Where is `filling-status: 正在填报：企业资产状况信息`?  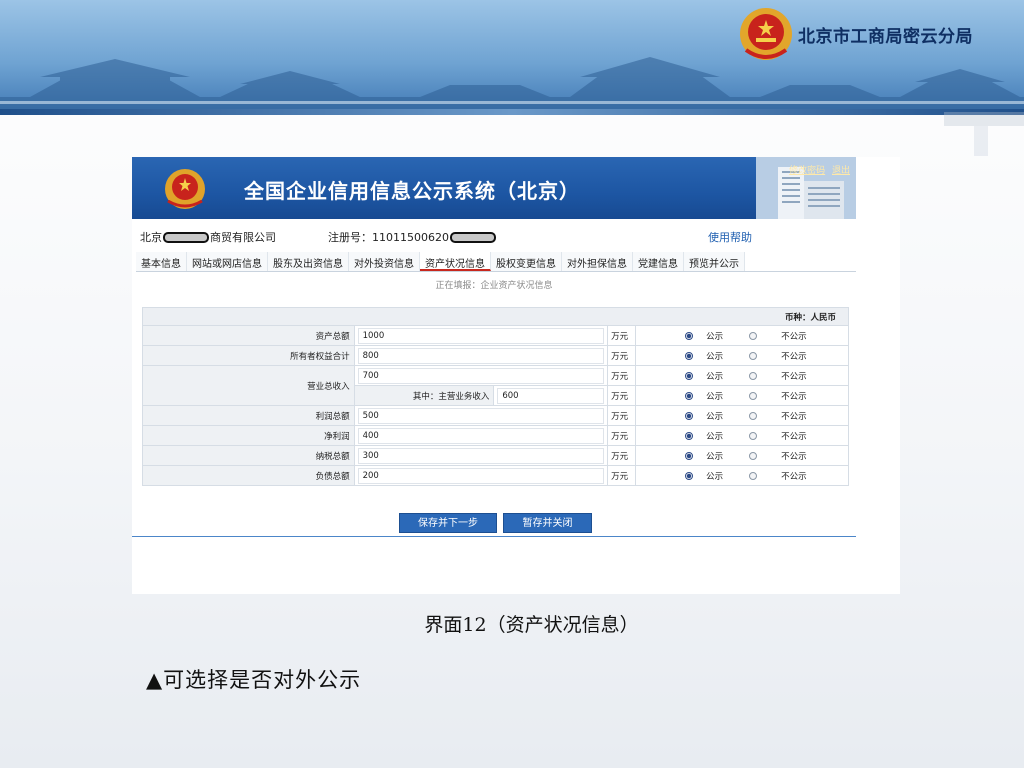 filling-status: 正在填报：企业资产状况信息 is located at coordinates (494, 286).